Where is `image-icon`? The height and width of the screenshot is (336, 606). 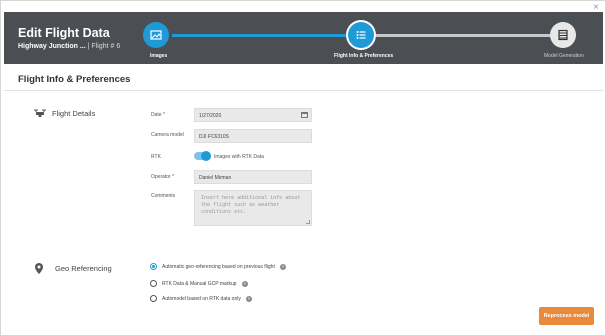
image-icon is located at coordinates (156, 35).